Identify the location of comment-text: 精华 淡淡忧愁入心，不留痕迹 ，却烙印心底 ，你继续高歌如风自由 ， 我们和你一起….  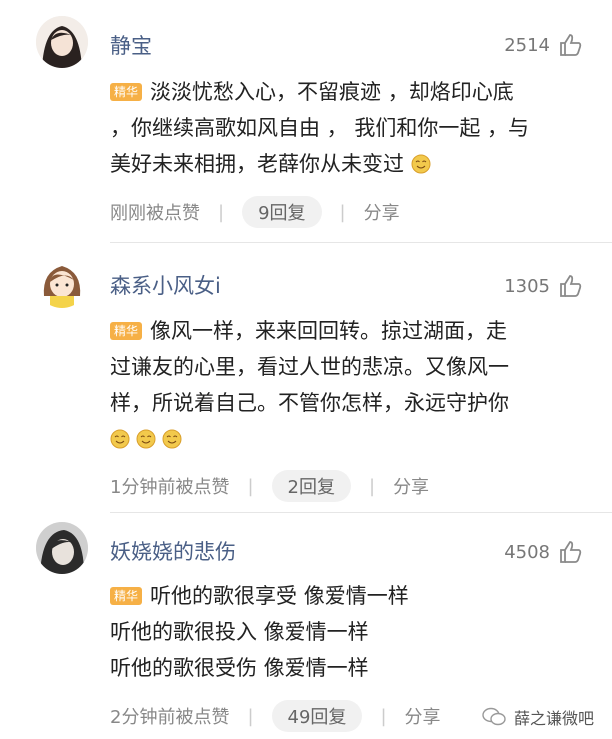
(350, 128).